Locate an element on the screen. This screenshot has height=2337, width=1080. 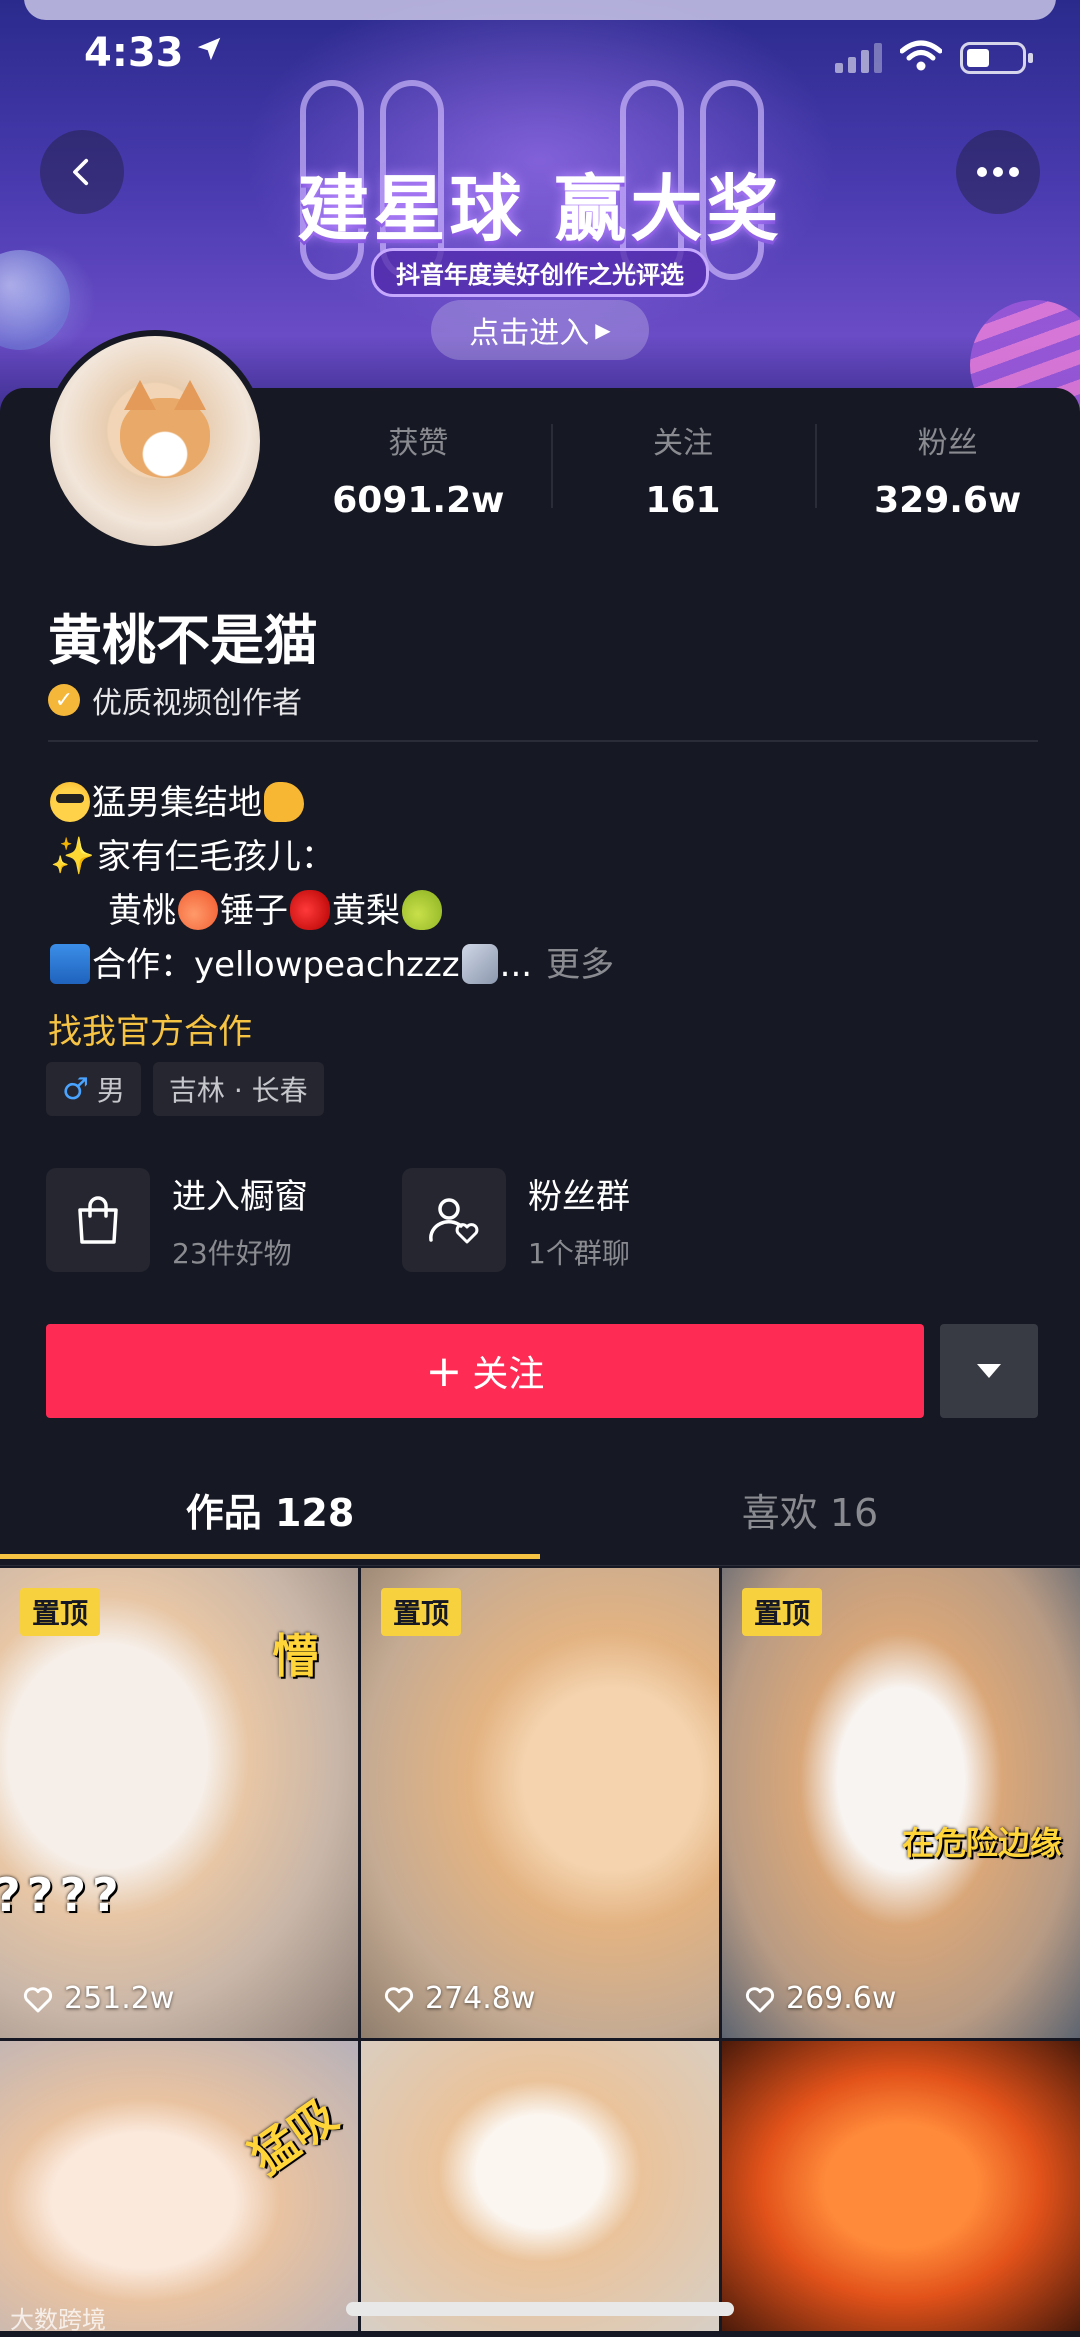
male-icon: ♂ is located at coordinates (75, 1089).